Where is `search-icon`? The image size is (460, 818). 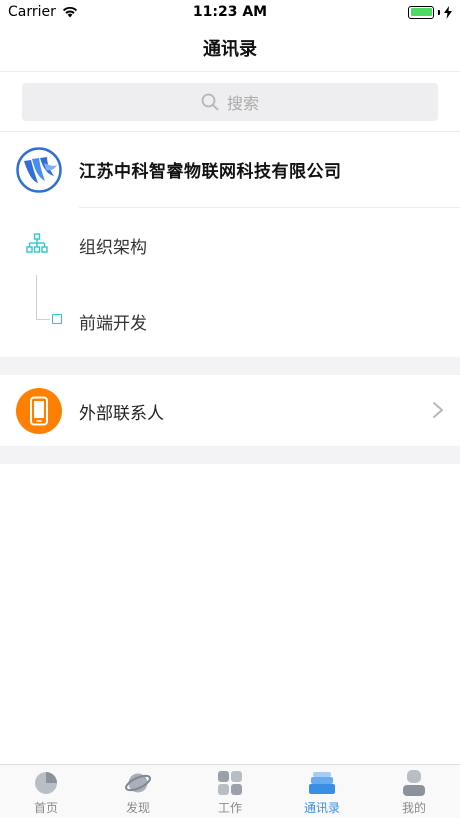
search-icon is located at coordinates (210, 101).